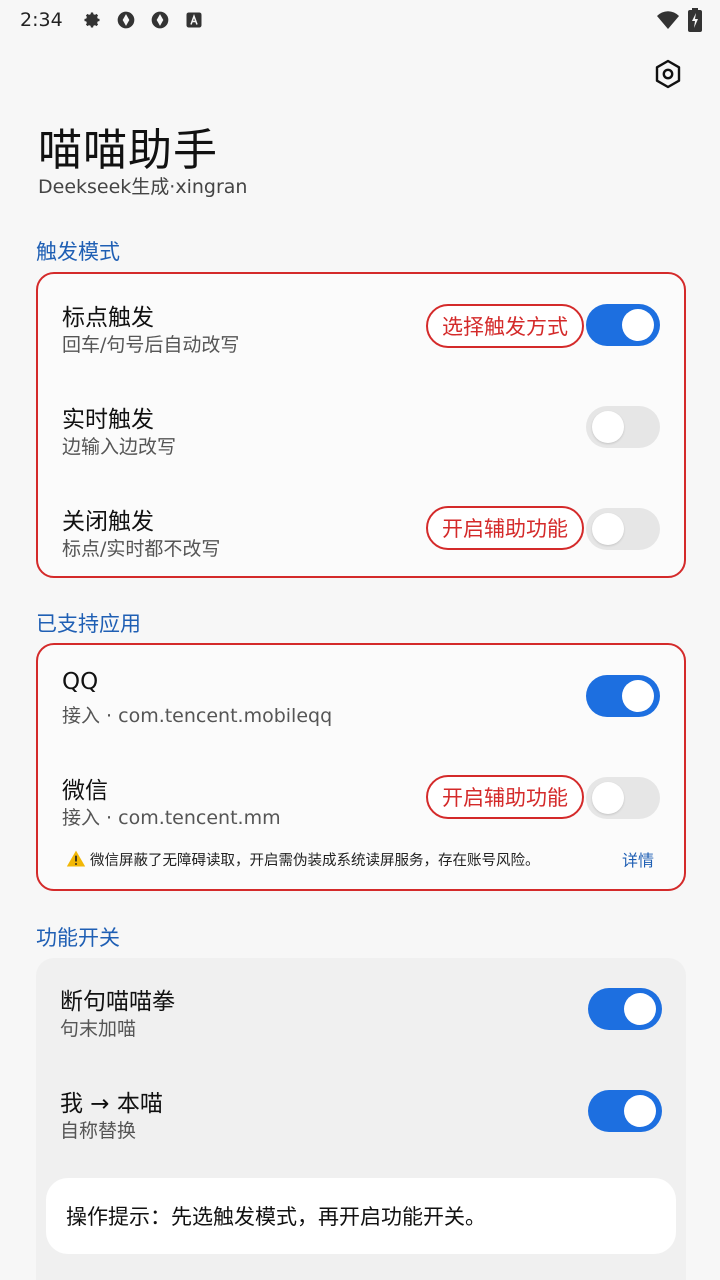  I want to click on details-link: 详情, so click(638, 859).